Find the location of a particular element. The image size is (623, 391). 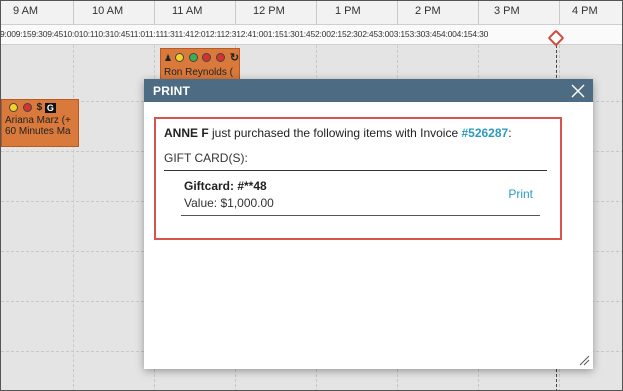

appointment-status-icons: $ G is located at coordinates (40, 107).